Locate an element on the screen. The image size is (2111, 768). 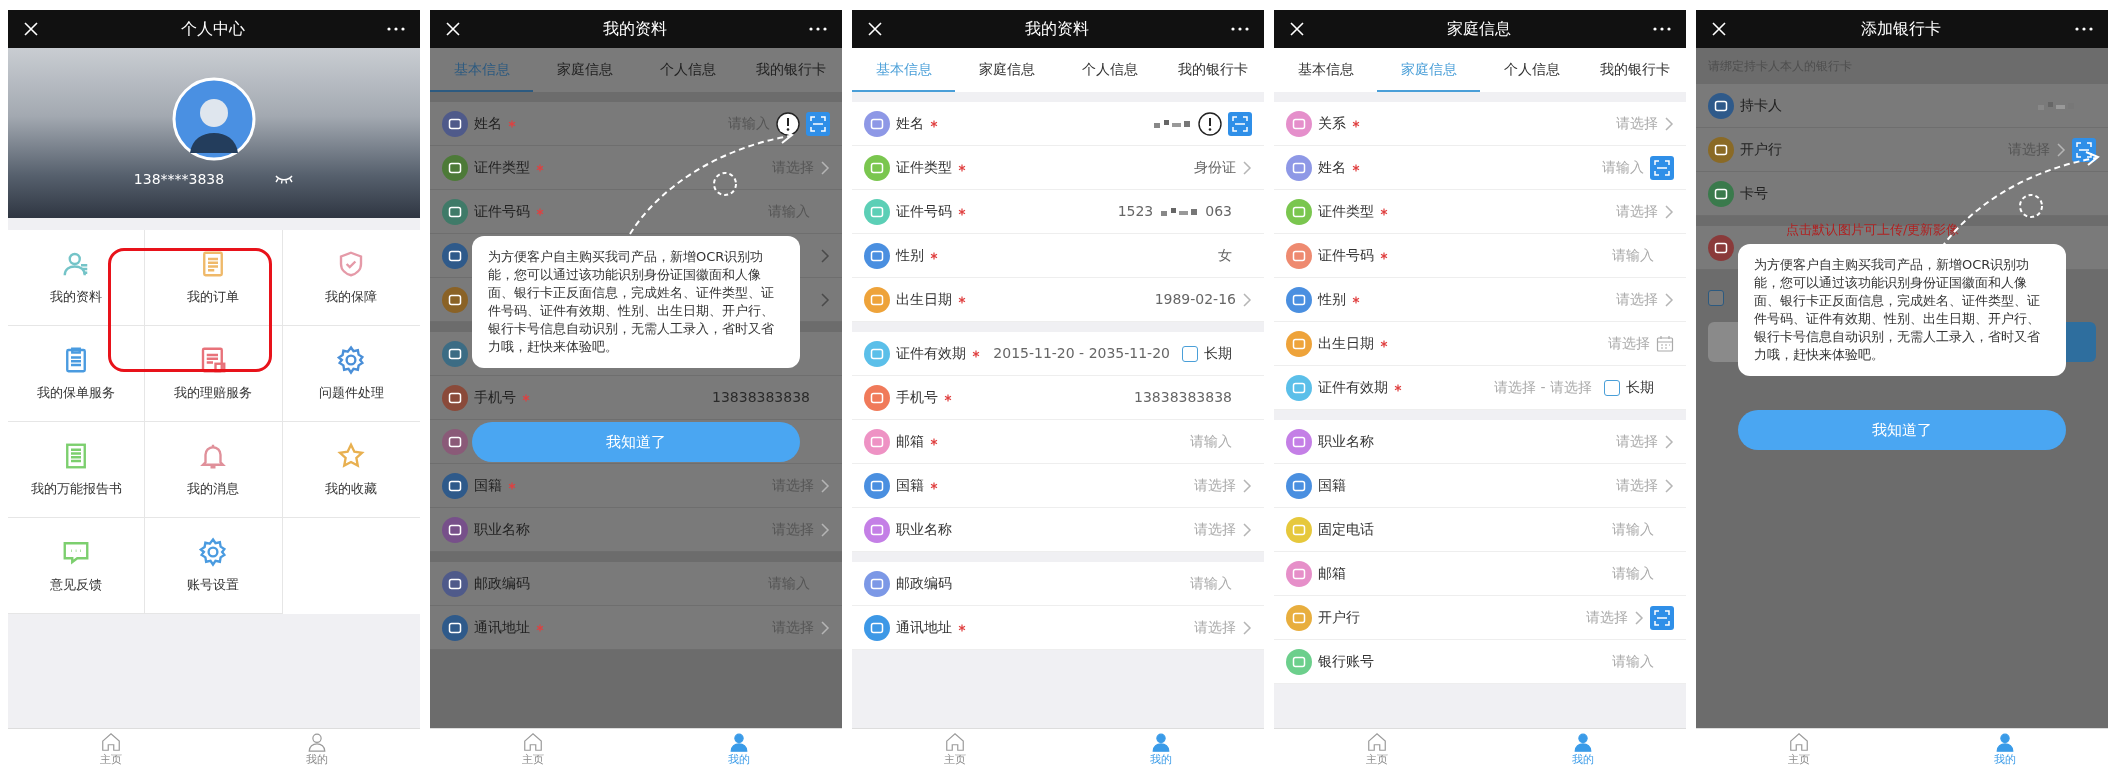
checkbox-label: 长期 is located at coordinates (1640, 387).